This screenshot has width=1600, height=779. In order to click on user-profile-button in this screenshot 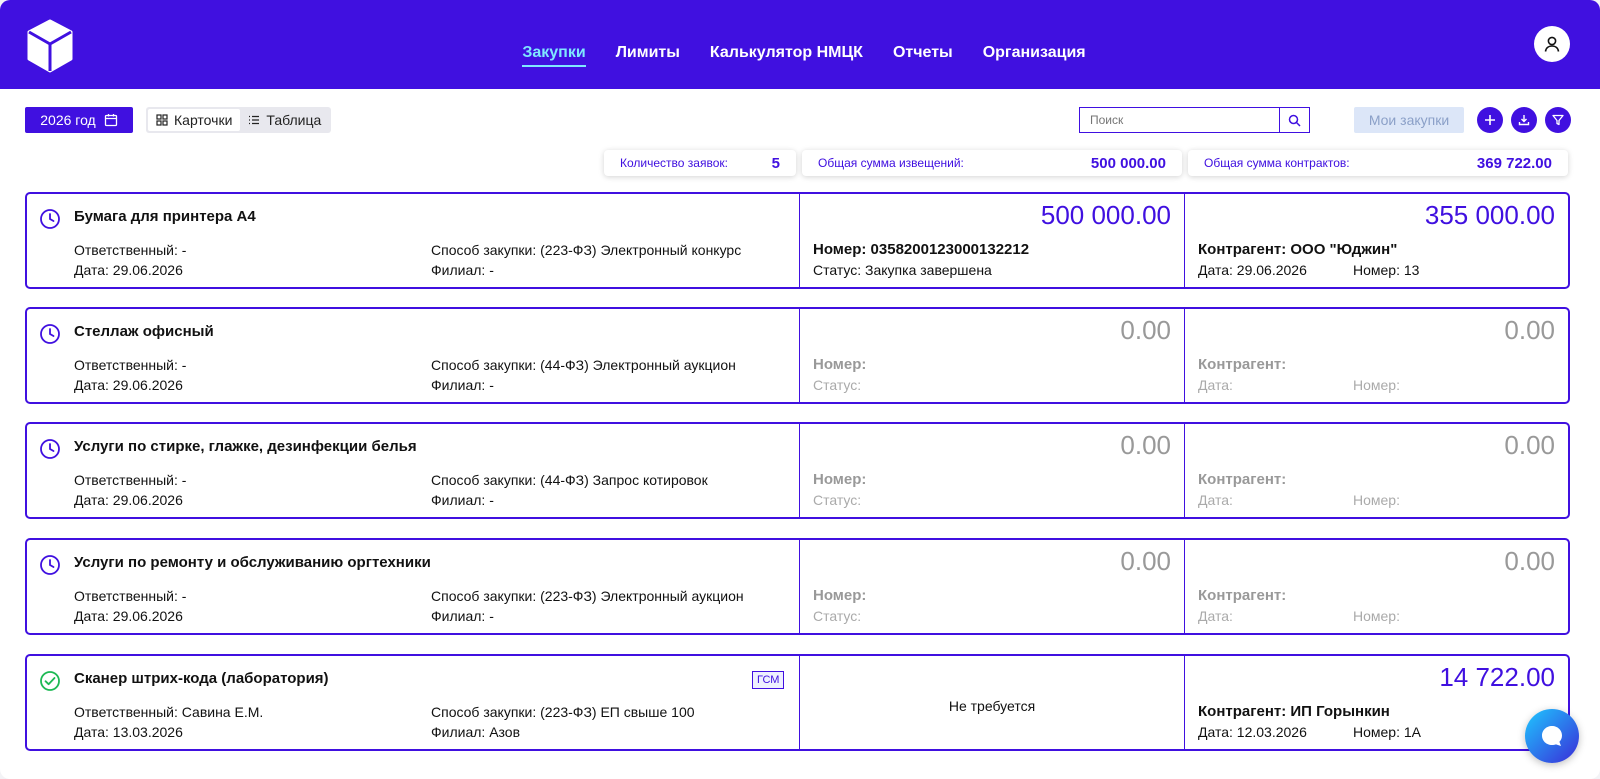, I will do `click(1552, 44)`.